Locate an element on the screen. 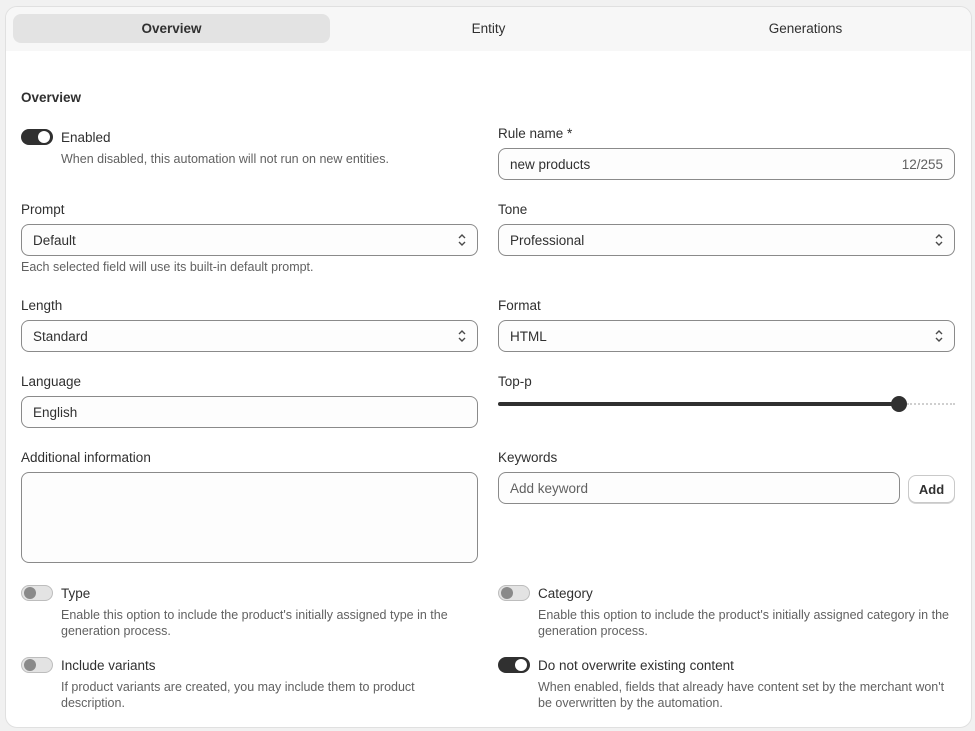  length-select: Standard is located at coordinates (249, 336).